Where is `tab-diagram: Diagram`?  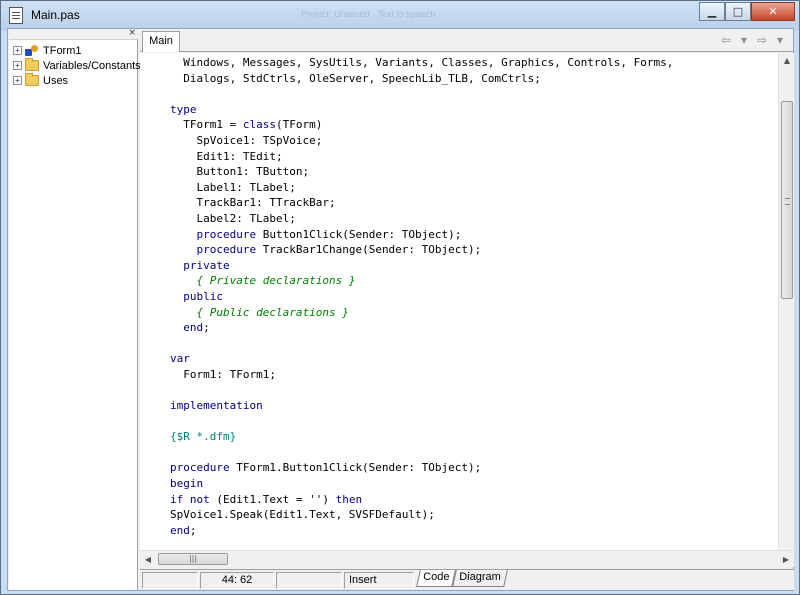
tab-diagram: Diagram is located at coordinates (480, 578).